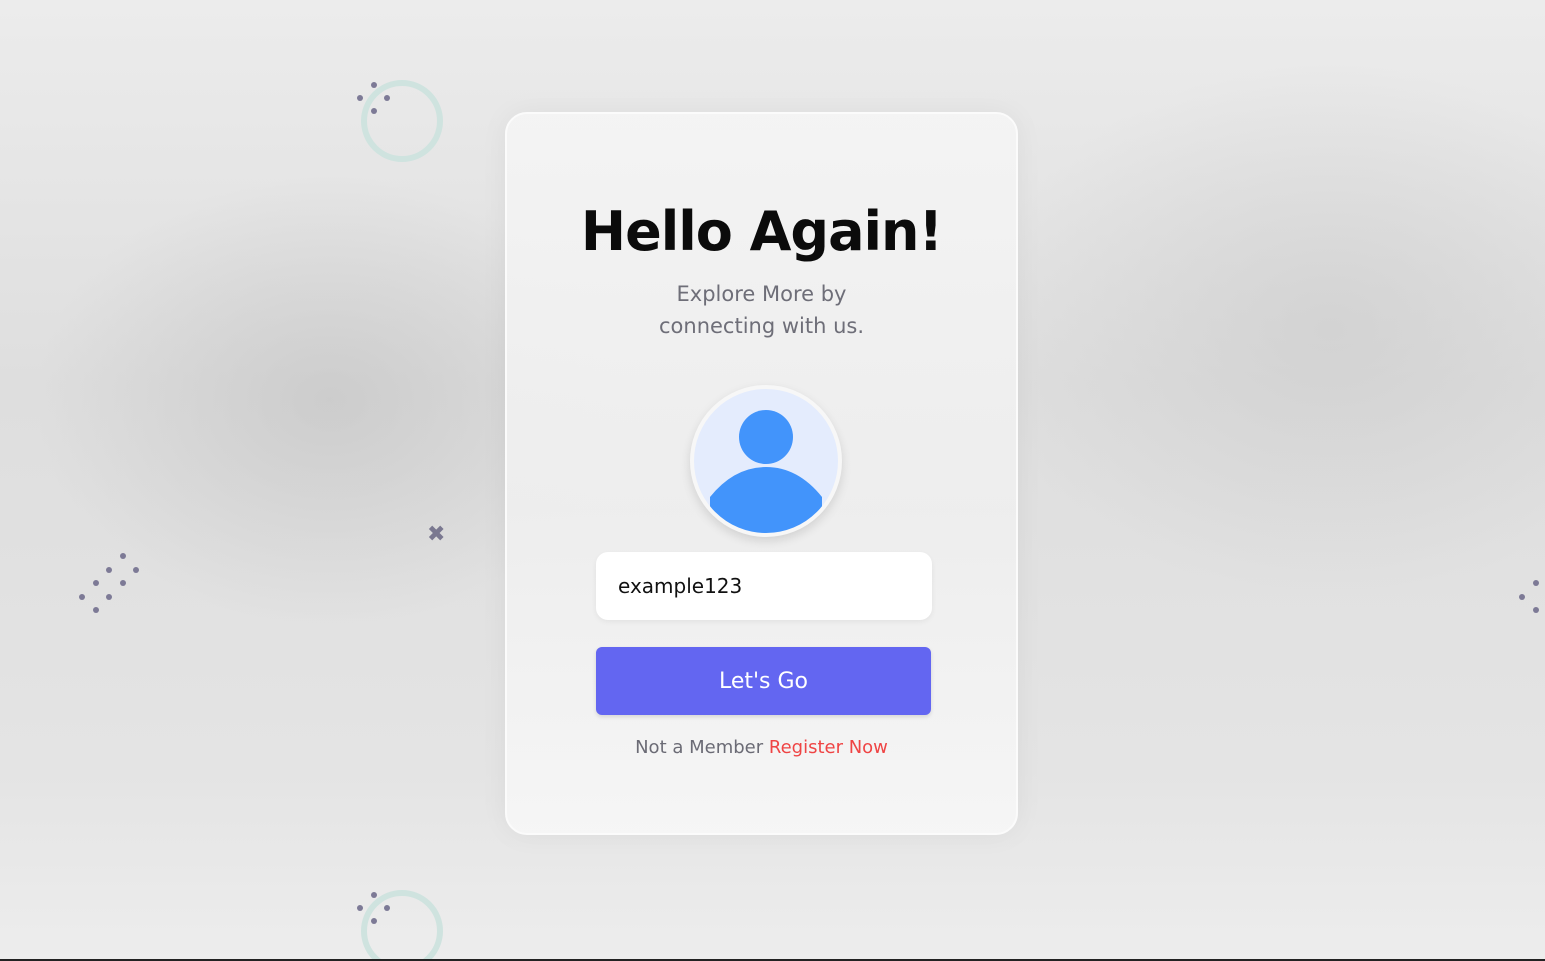 The height and width of the screenshot is (961, 1545). What do you see at coordinates (761, 294) in the screenshot?
I see `subtitle-line-1: Explore More by` at bounding box center [761, 294].